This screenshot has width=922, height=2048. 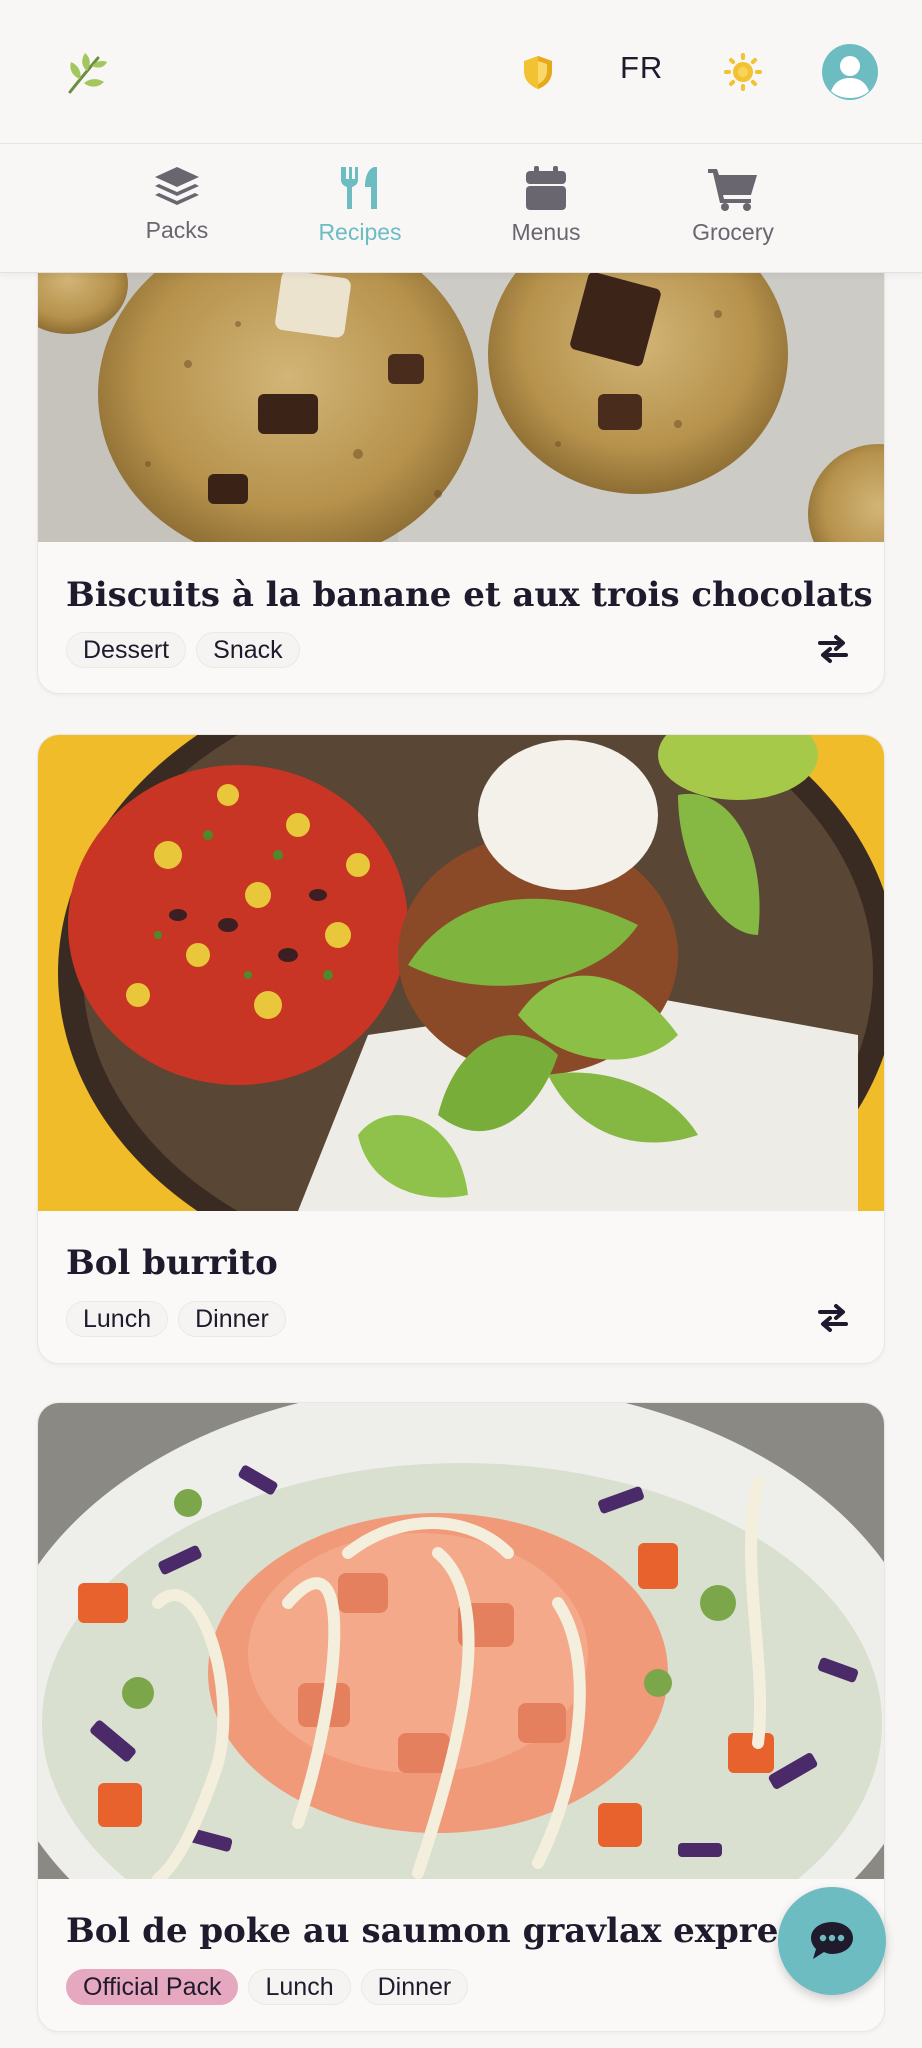 I want to click on chat-button, so click(x=832, y=1941).